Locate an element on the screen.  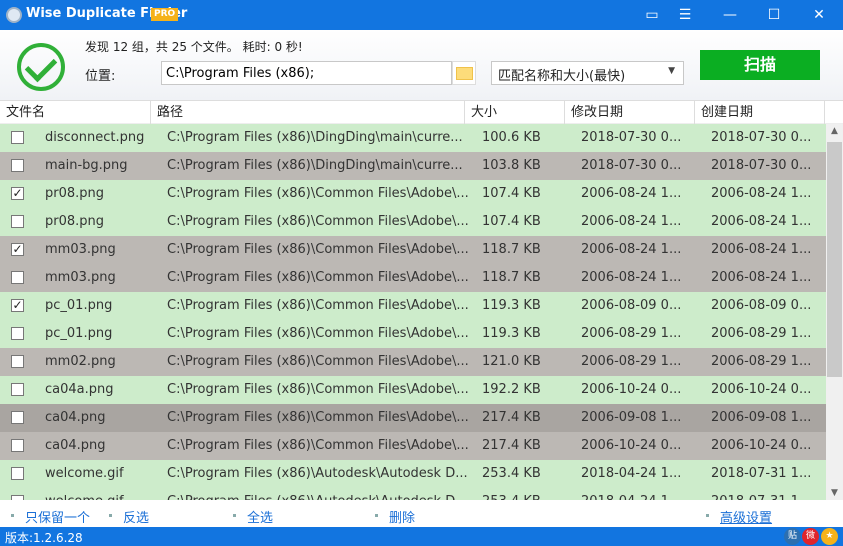
app-logo-icon is located at coordinates (14, 15).